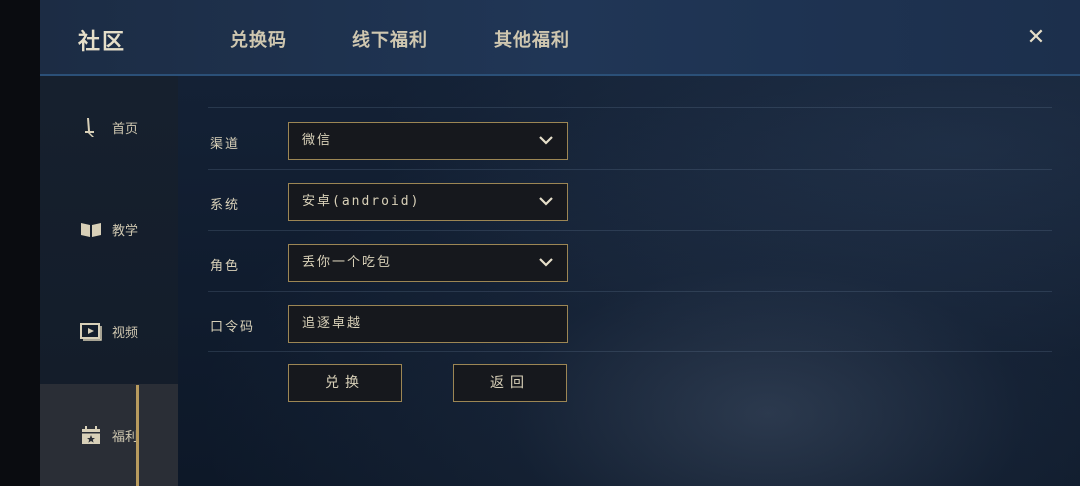 The width and height of the screenshot is (1080, 486). What do you see at coordinates (428, 324) in the screenshot?
I see `code-input: 追逐卓越` at bounding box center [428, 324].